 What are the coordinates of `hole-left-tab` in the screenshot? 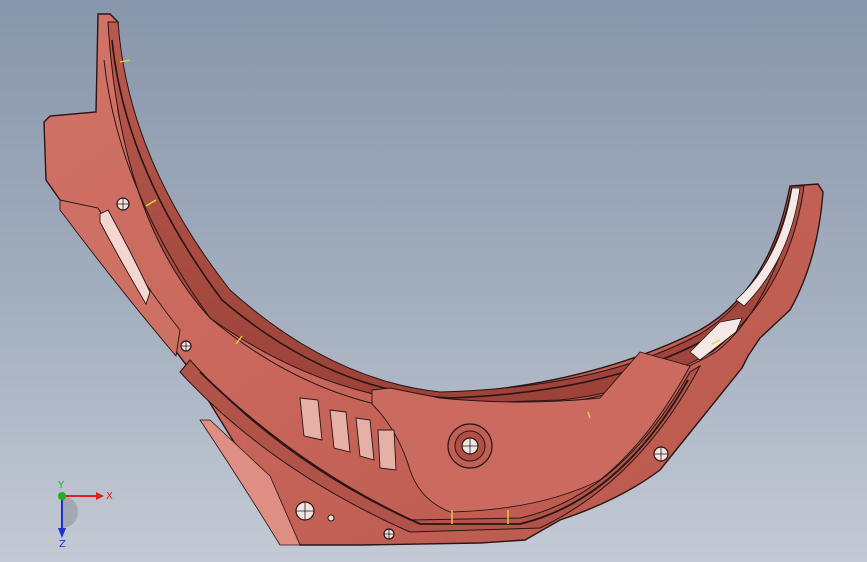 It's located at (186, 346).